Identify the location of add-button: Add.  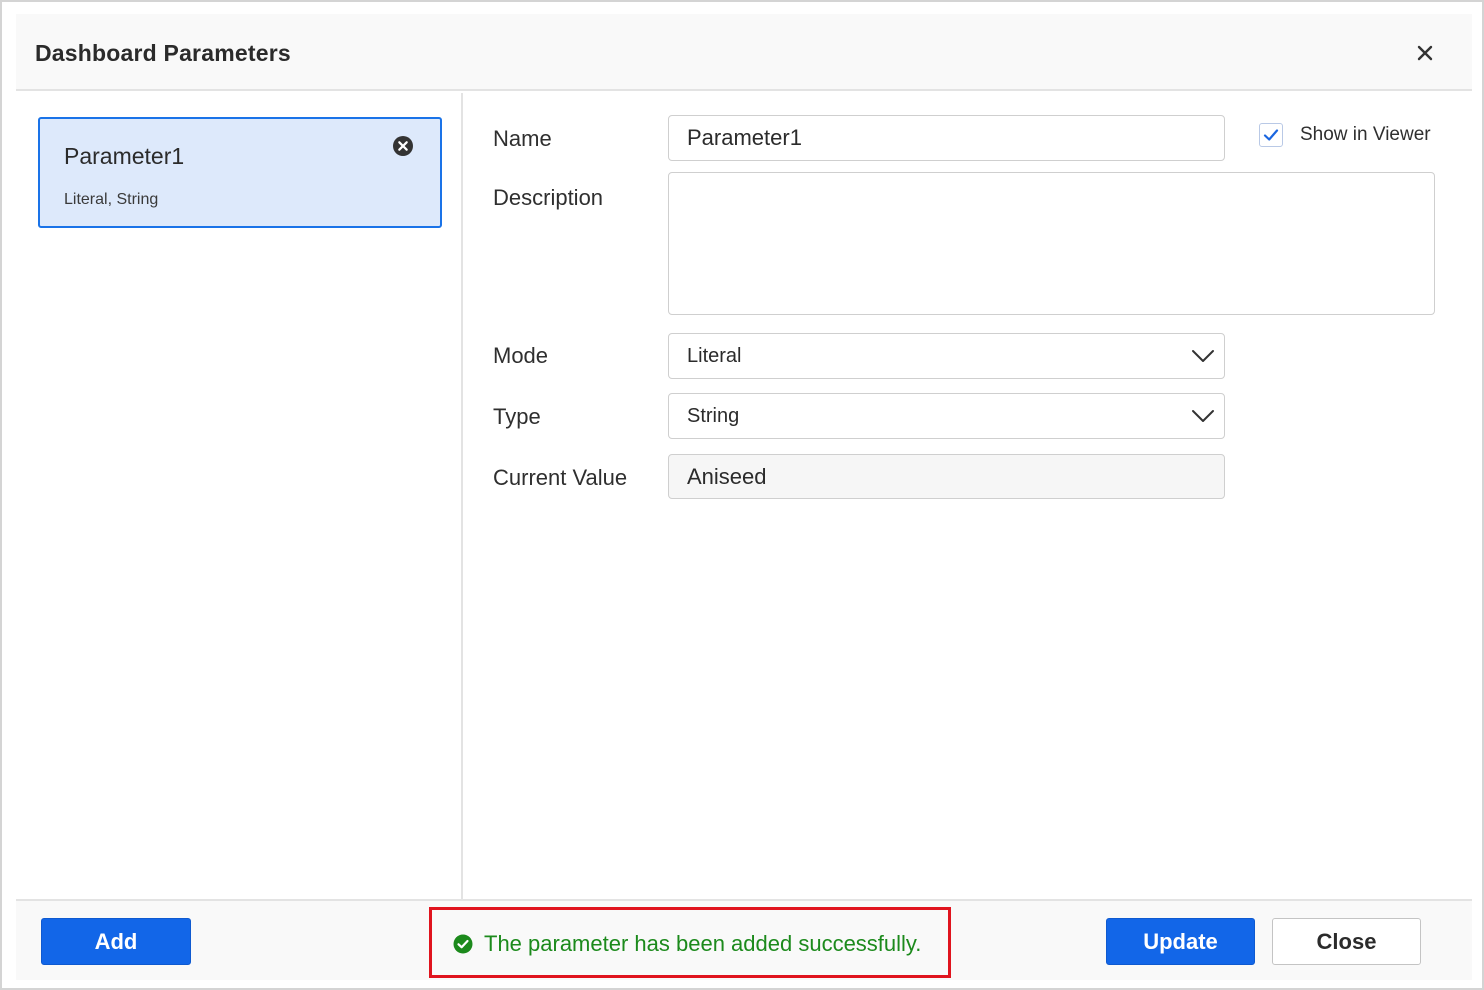
(116, 941).